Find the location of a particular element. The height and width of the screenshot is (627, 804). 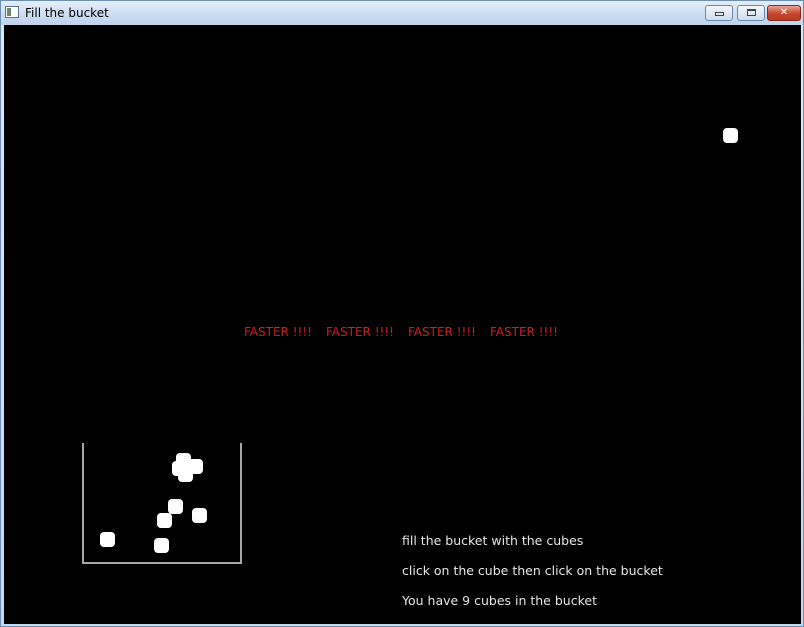

window-title: Fill the bucket is located at coordinates (67, 13).